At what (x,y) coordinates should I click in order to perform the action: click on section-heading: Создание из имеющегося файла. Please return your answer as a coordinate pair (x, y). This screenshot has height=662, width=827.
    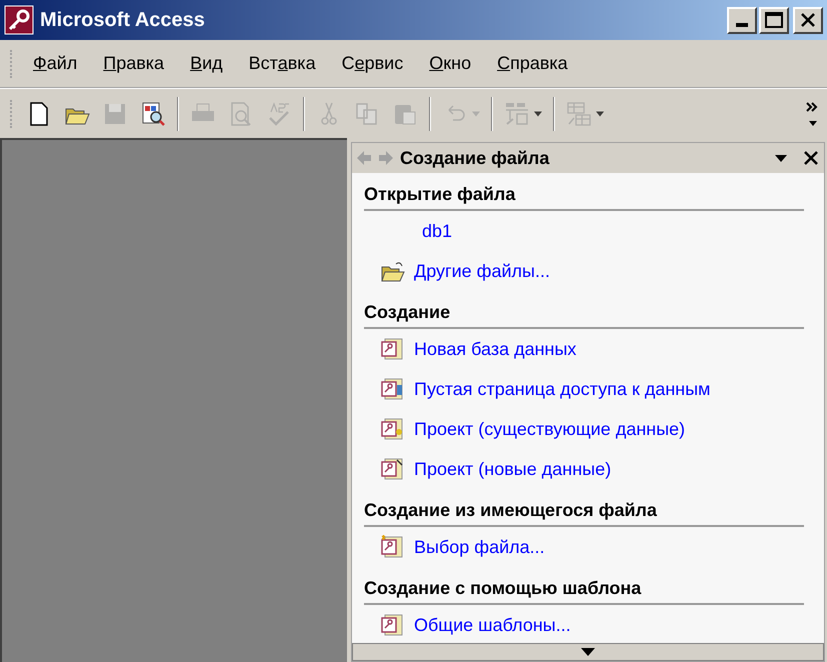
    Looking at the image, I should click on (584, 512).